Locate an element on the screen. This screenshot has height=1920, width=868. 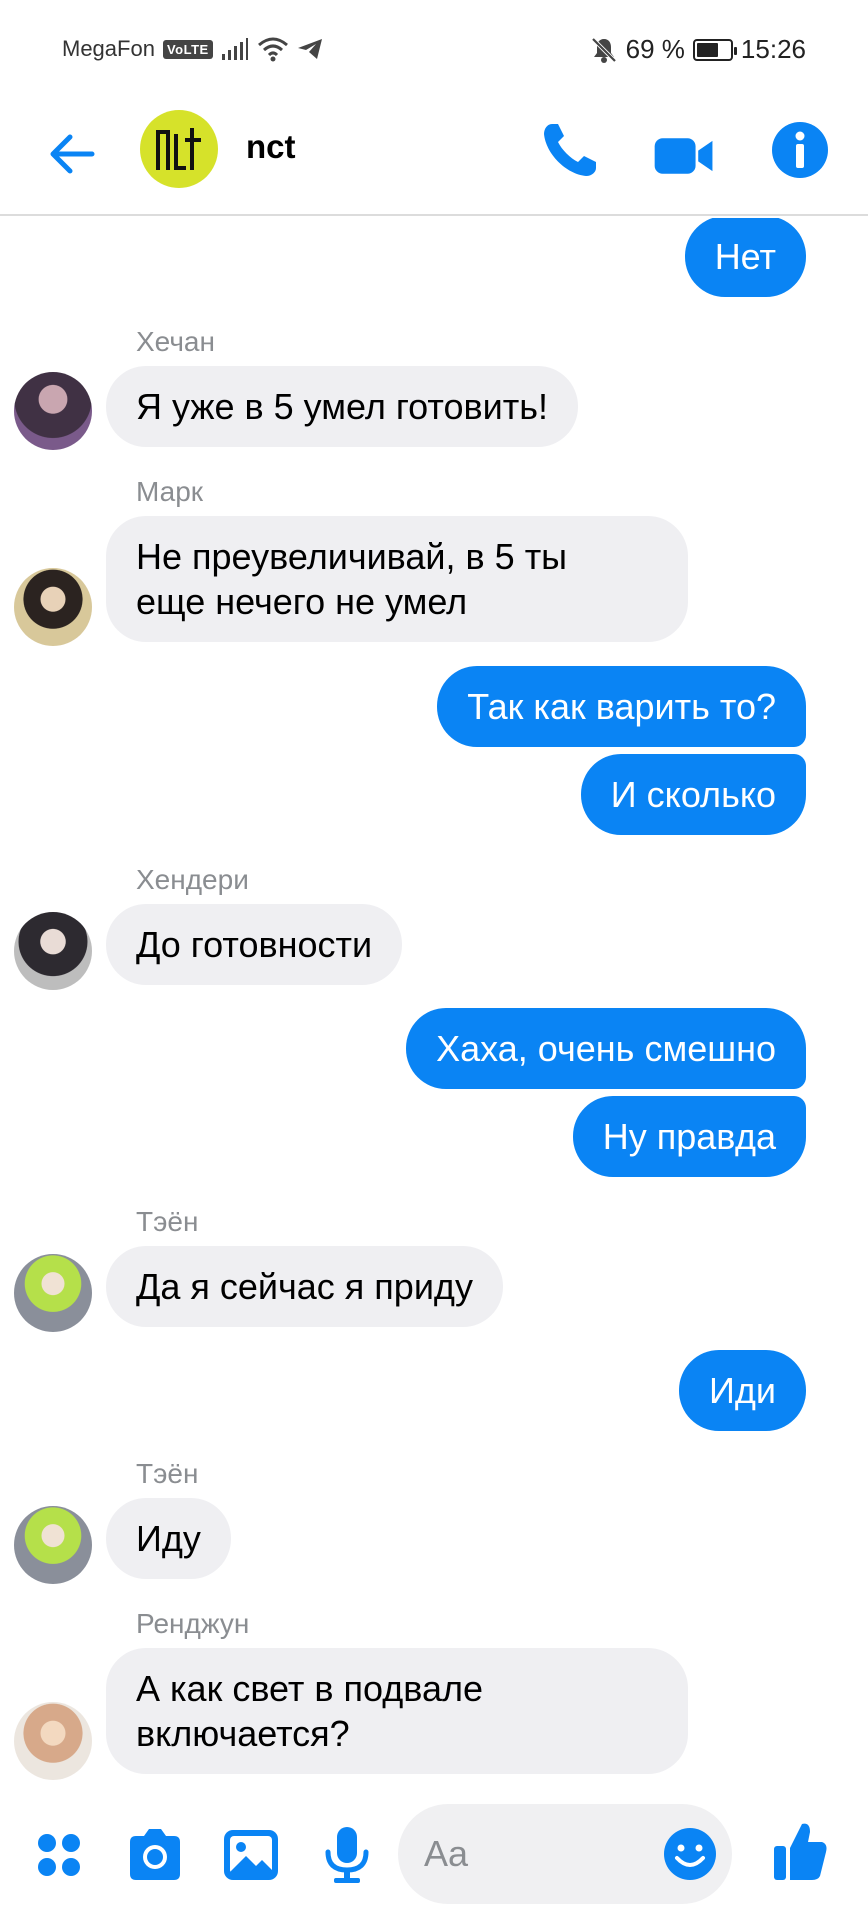
message-text: Иду is located at coordinates (168, 1538).